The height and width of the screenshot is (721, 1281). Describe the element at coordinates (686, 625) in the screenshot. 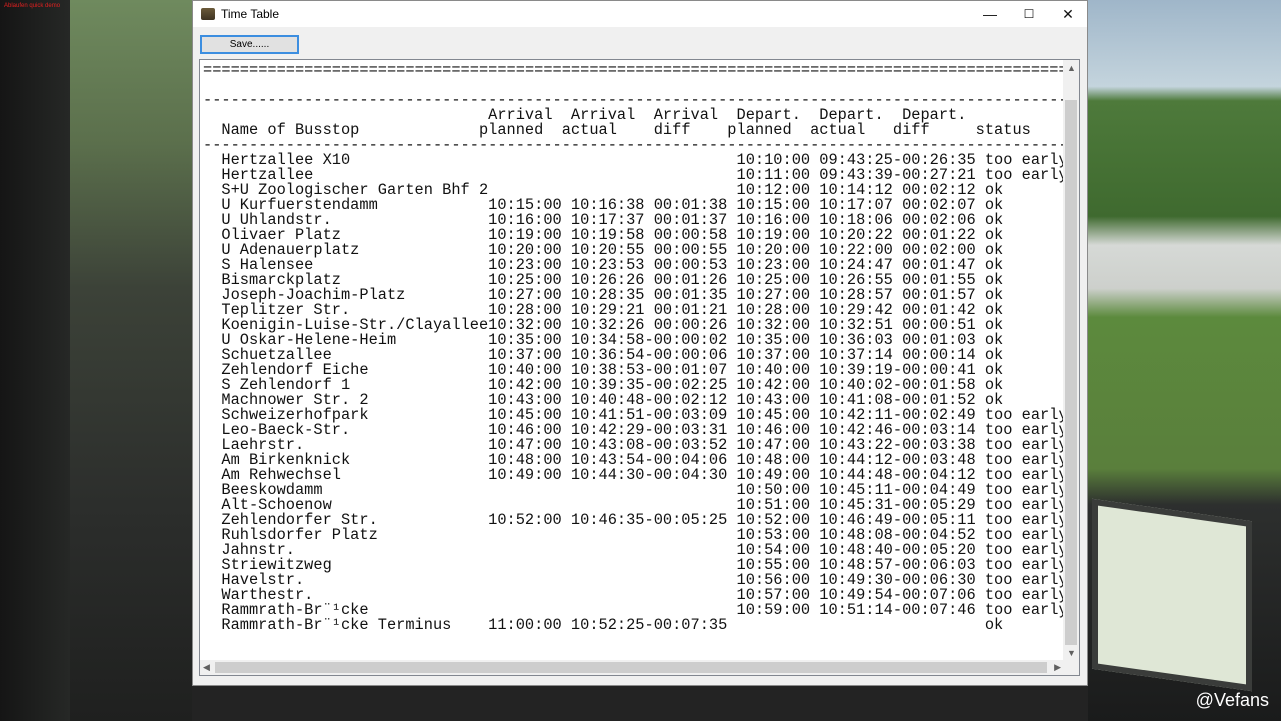

I see `arrival-diff: -00:07:35` at that location.